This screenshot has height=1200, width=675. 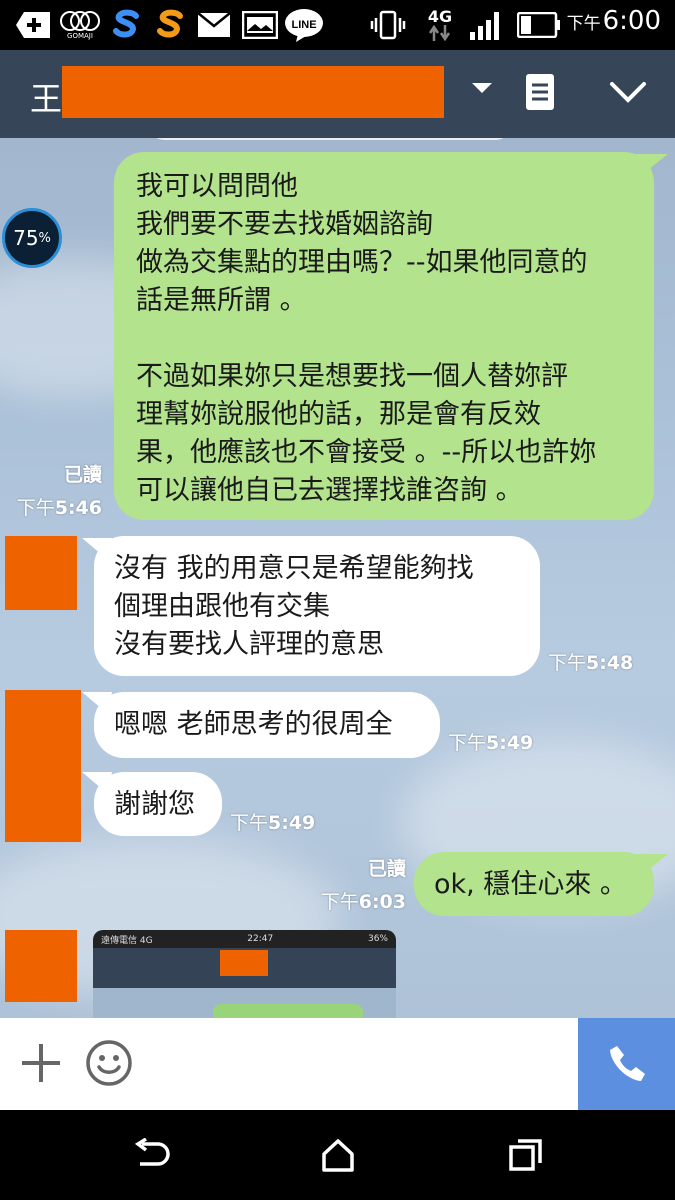 What do you see at coordinates (631, 21) in the screenshot?
I see `status-time: 6:00` at bounding box center [631, 21].